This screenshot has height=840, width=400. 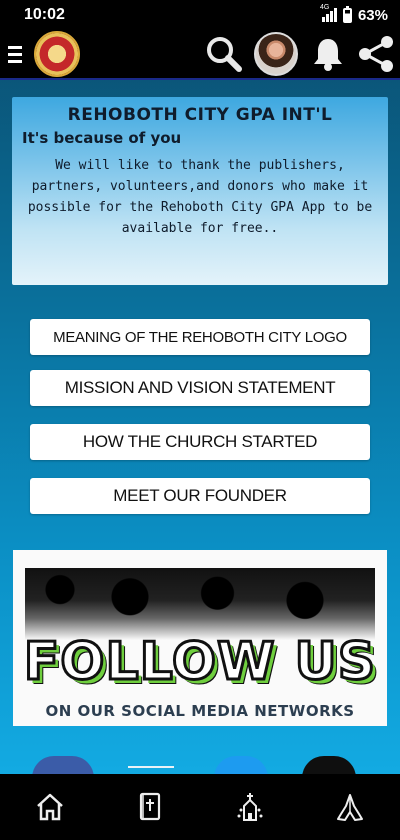 I want to click on app-bar, so click(x=200, y=55).